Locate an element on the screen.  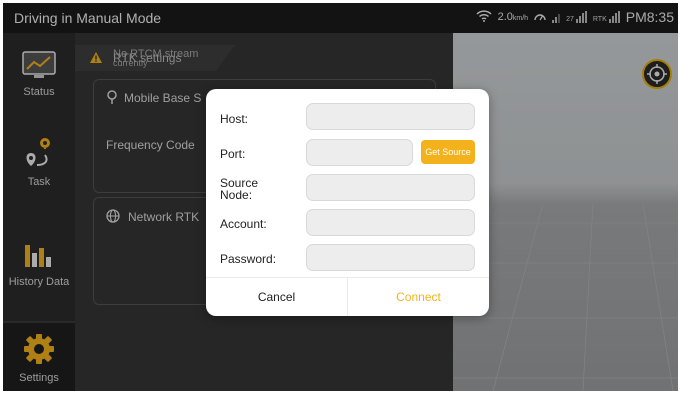
get-source-button: Get Source is located at coordinates (448, 152).